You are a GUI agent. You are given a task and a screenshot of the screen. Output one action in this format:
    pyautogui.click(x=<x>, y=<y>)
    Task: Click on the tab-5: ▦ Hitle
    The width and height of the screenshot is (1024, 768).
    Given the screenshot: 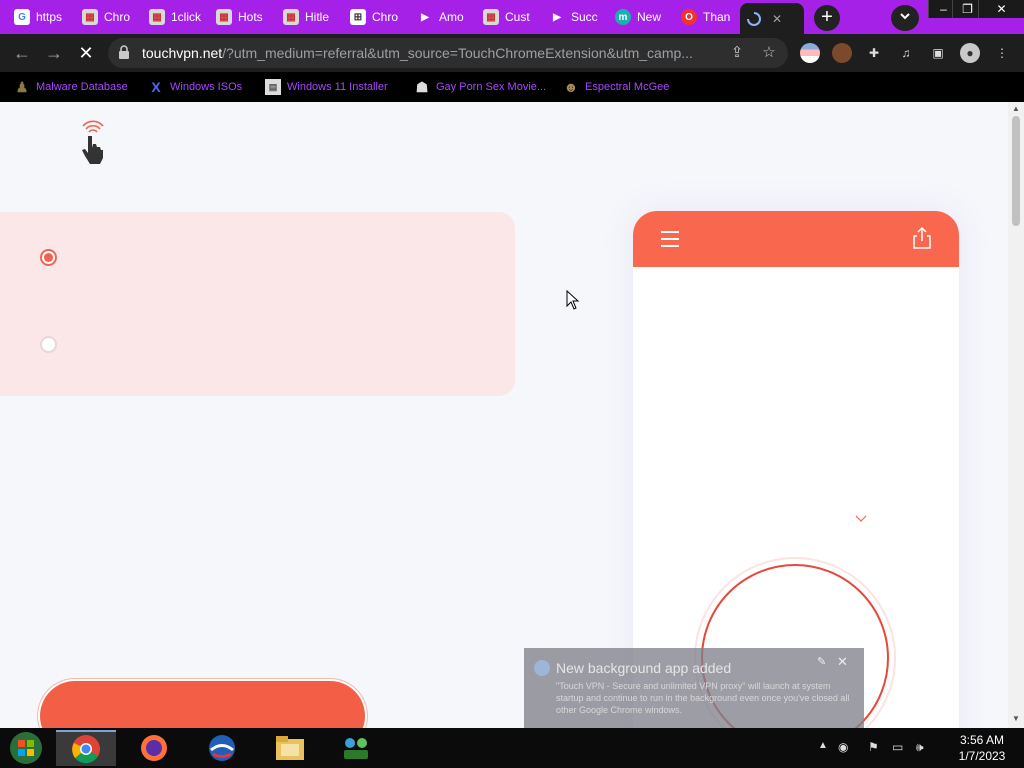 What is the action you would take?
    pyautogui.click(x=310, y=17)
    